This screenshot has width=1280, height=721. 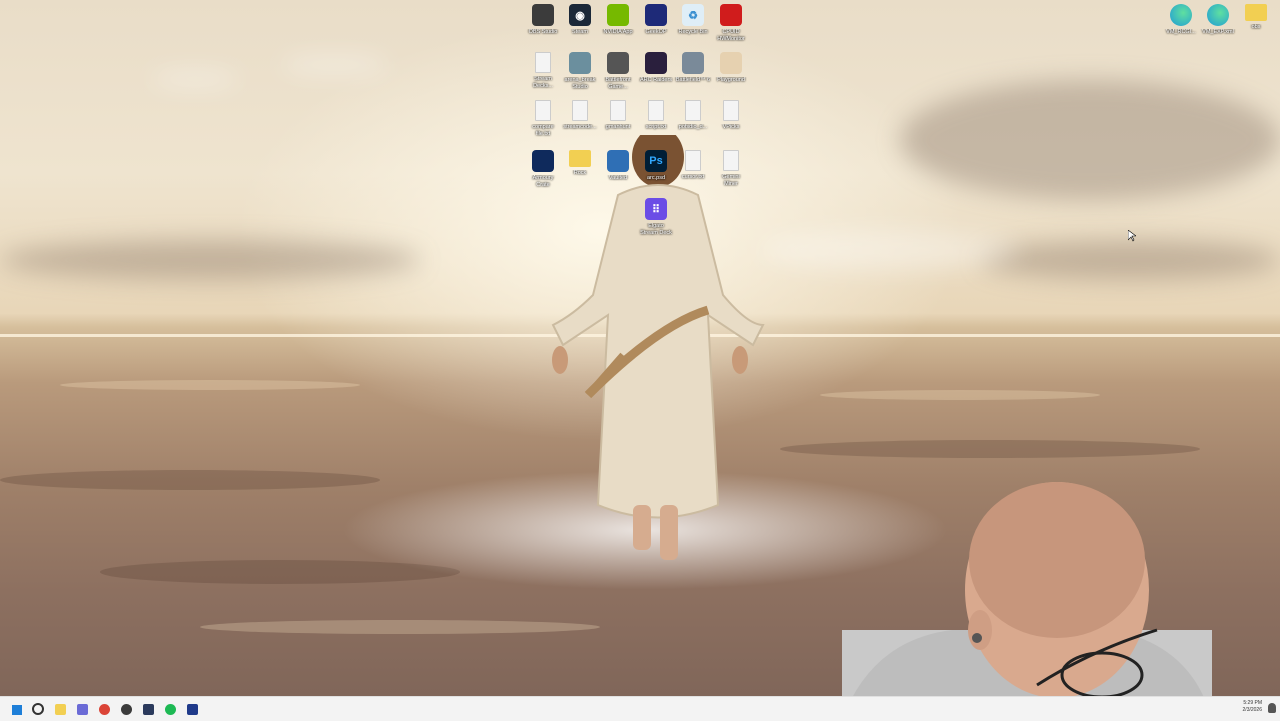 I want to click on clock-date: 2/3/2026, so click(x=1252, y=710).